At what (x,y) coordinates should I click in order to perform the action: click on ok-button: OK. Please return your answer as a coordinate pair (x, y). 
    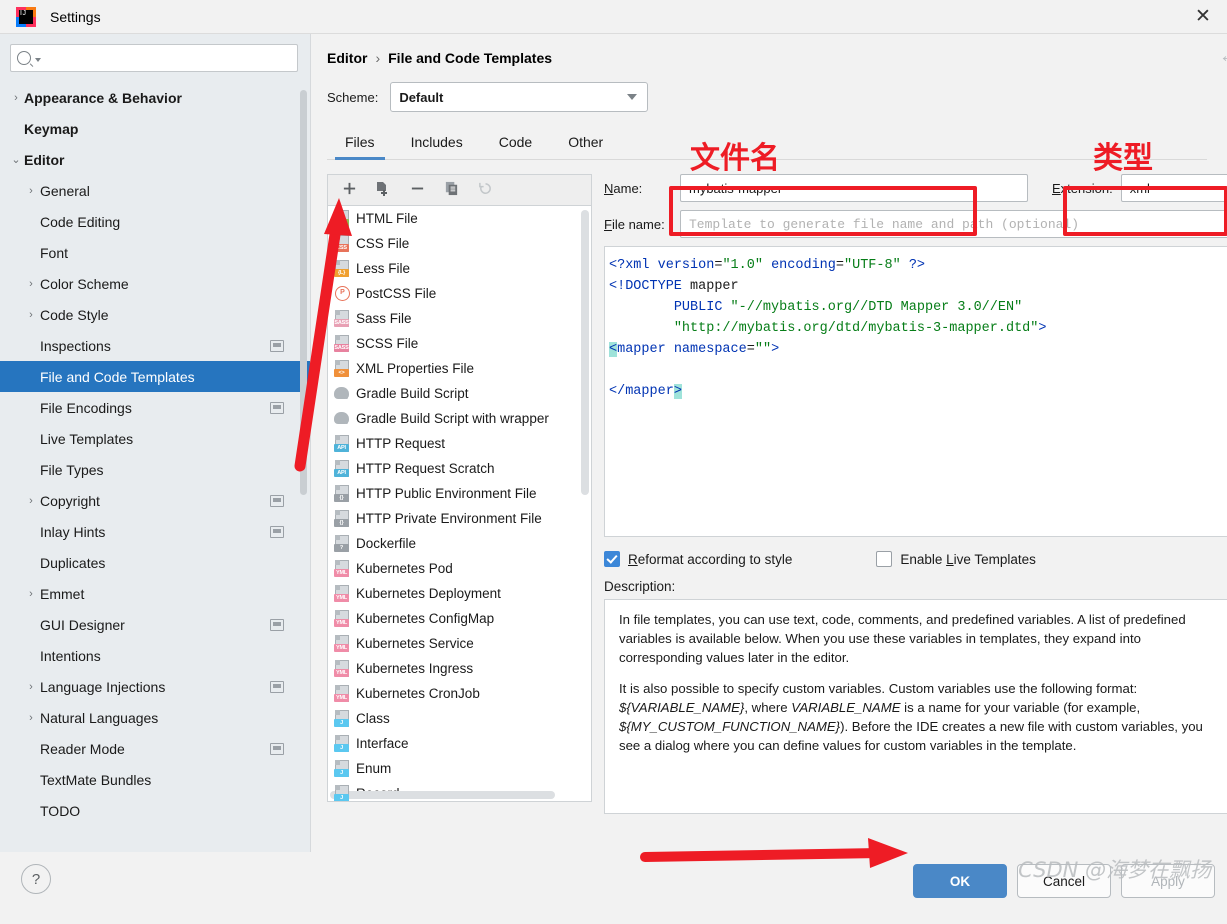
    Looking at the image, I should click on (960, 881).